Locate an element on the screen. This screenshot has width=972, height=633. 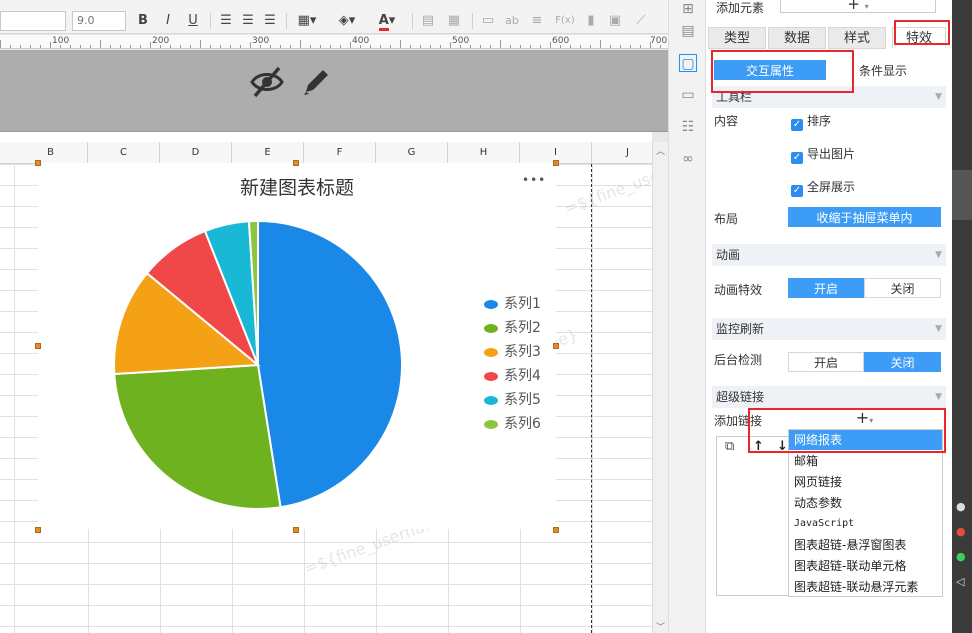
paragraph-icon: ≡ is located at coordinates (537, 21).